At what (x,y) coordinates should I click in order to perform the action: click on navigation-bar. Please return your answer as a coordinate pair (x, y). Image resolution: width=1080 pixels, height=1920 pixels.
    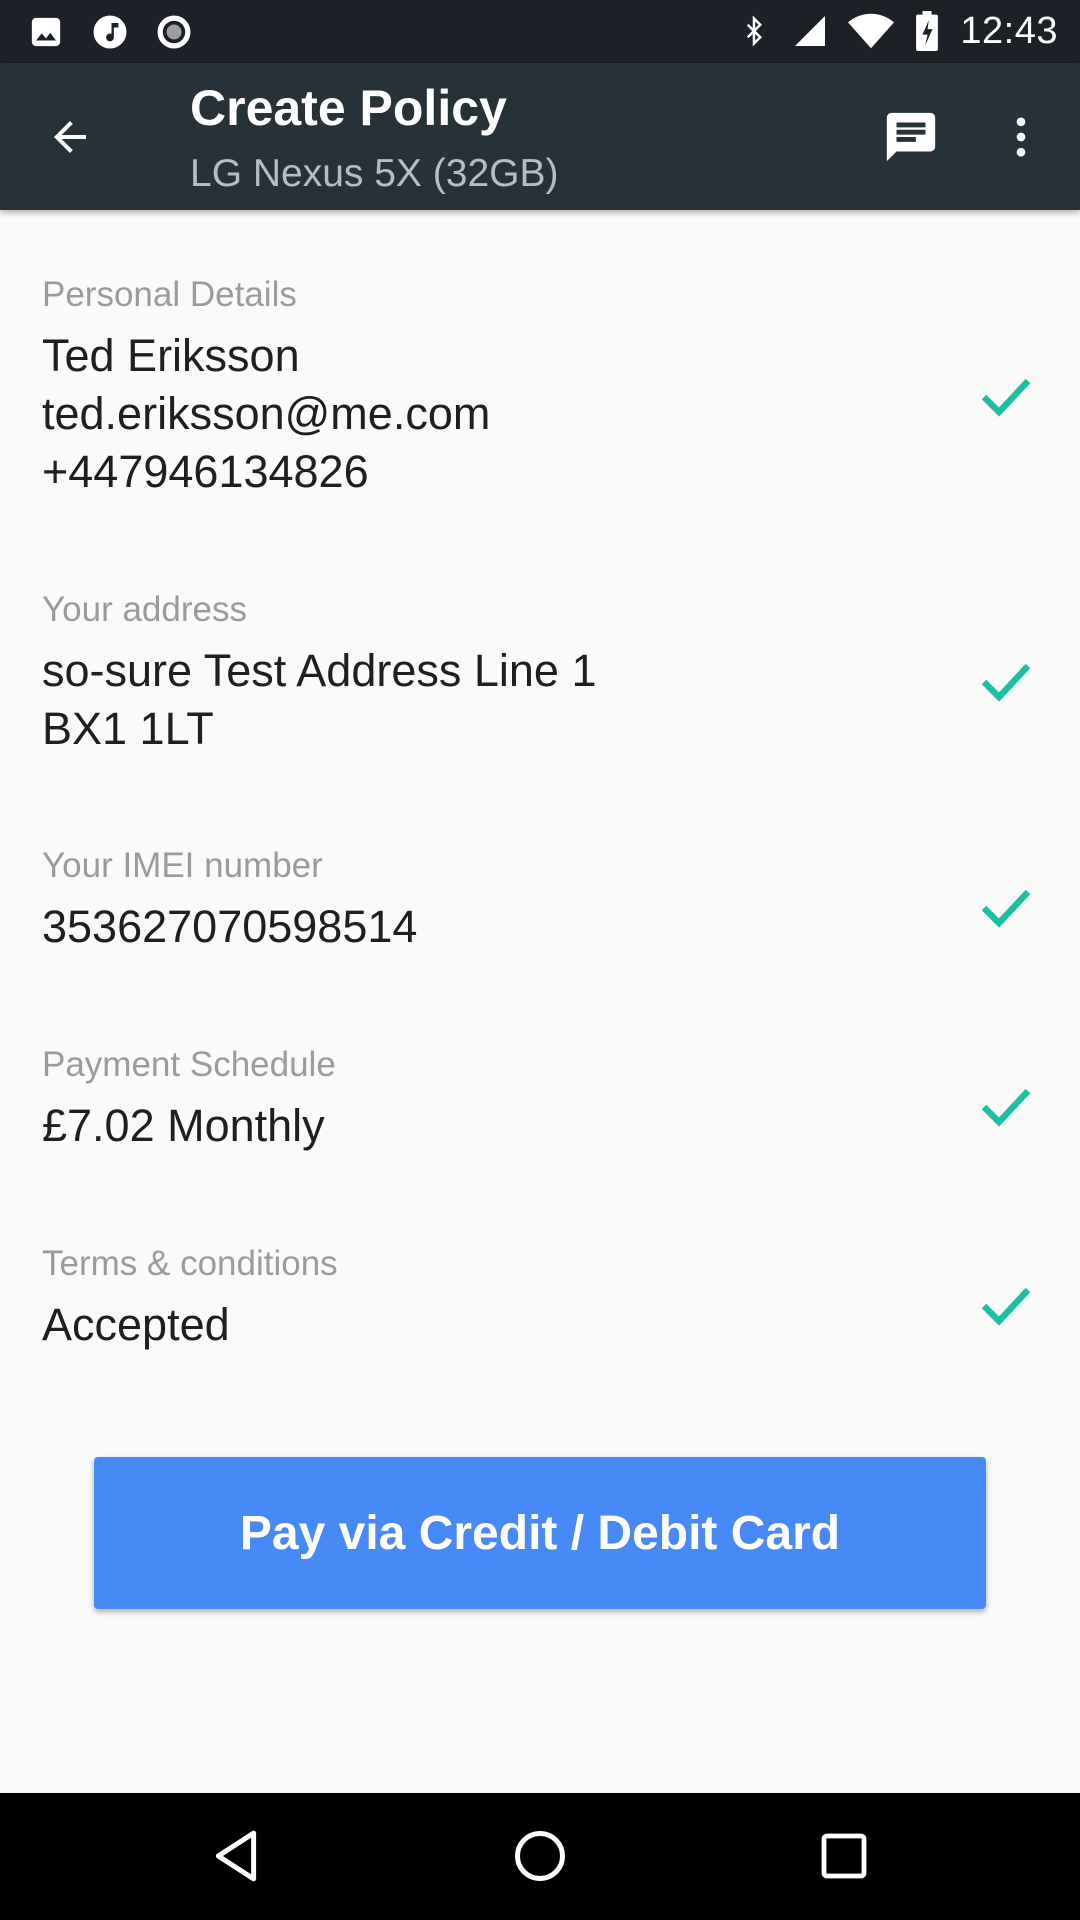
    Looking at the image, I should click on (540, 1856).